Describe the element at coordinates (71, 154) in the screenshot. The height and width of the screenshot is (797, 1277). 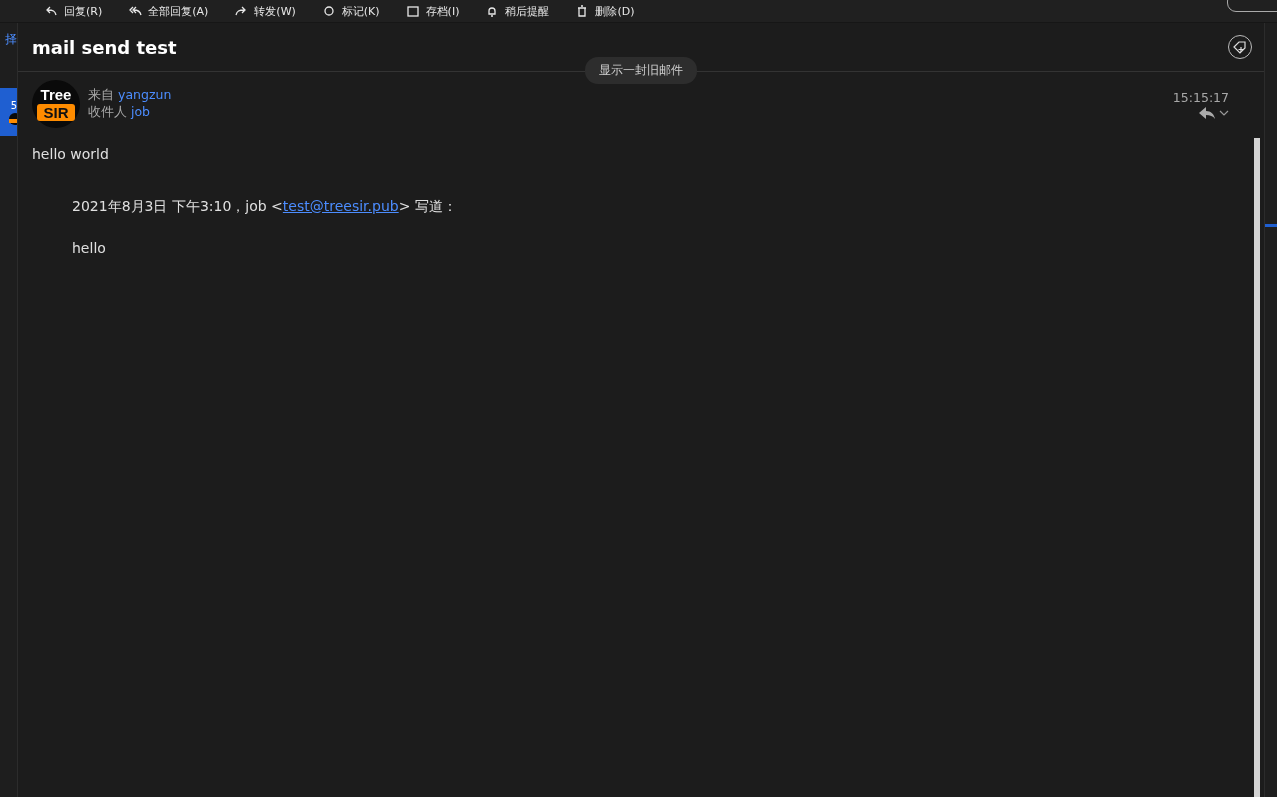
I see `mail-body-text: hello world` at that location.